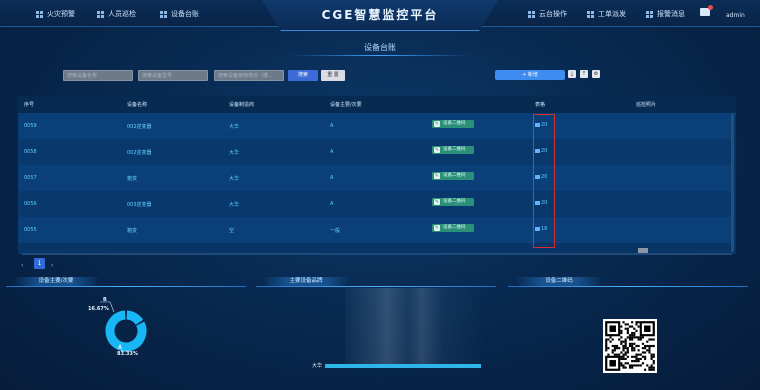  I want to click on cell-id: 0056, so click(30, 204).